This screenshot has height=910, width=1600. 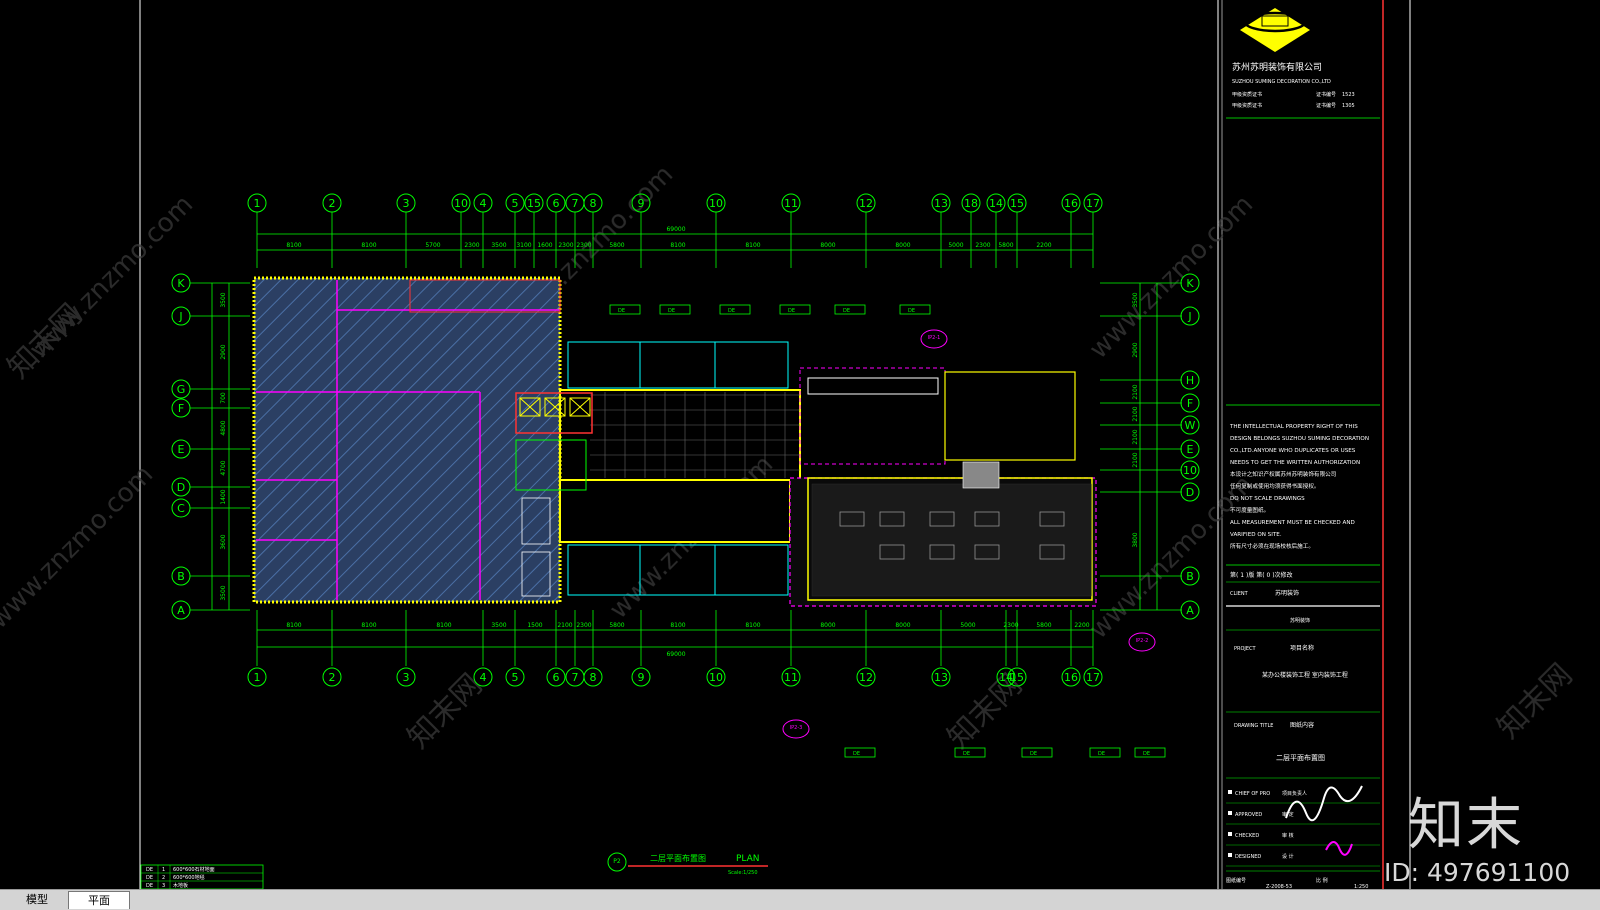 What do you see at coordinates (534, 203) in the screenshot?
I see `grid-label: 15` at bounding box center [534, 203].